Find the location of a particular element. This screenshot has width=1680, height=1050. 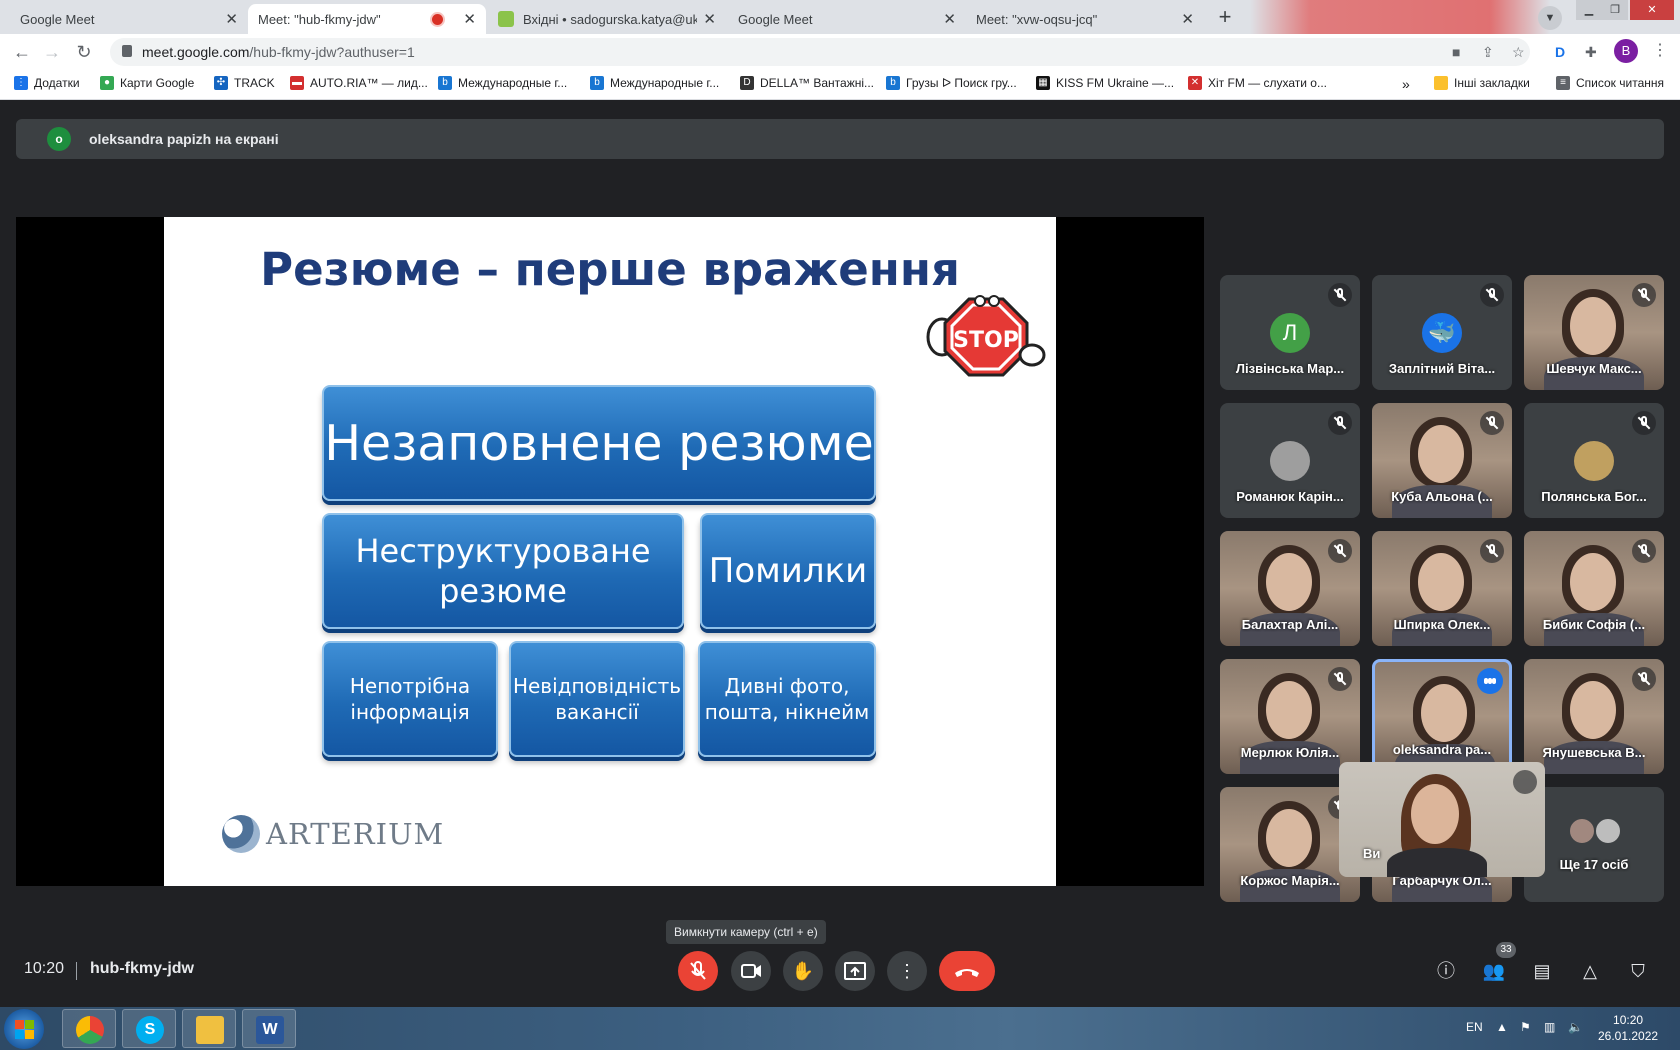

more-participants-tile: Ще 17 осіб is located at coordinates (1594, 844).